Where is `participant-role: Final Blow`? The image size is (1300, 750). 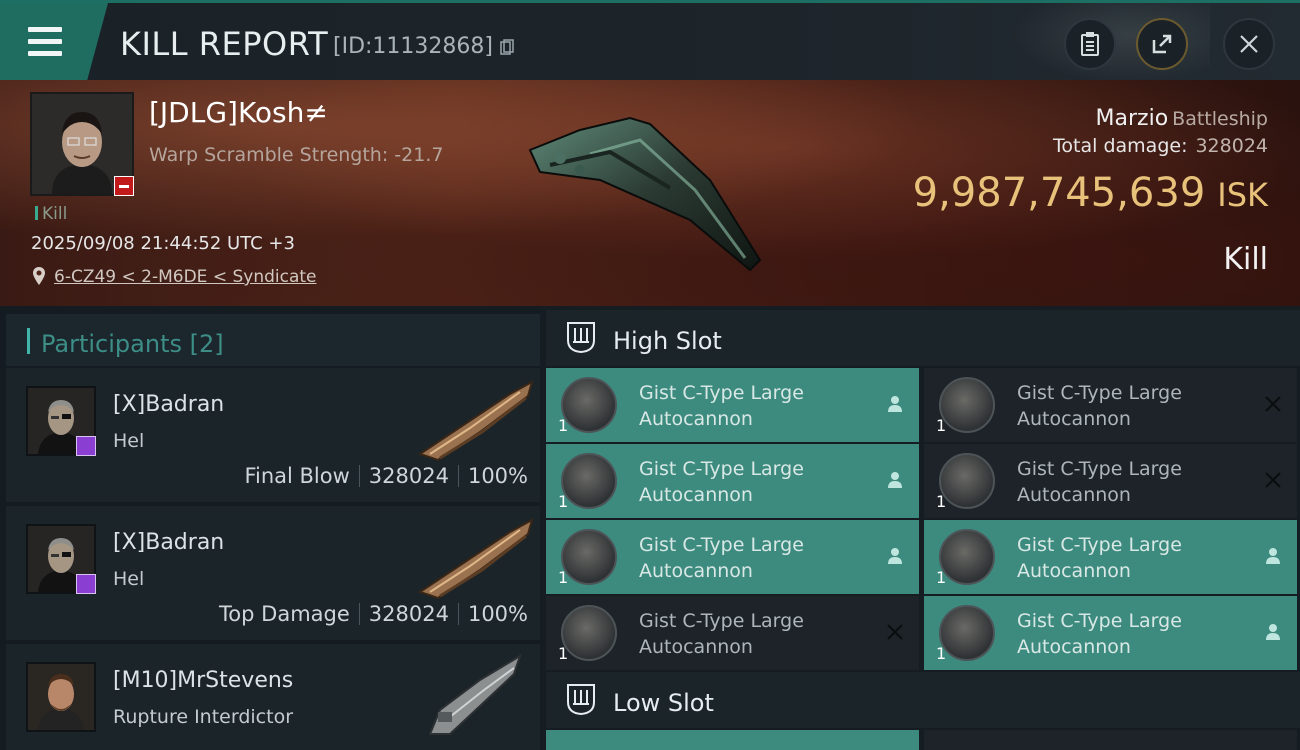 participant-role: Final Blow is located at coordinates (297, 476).